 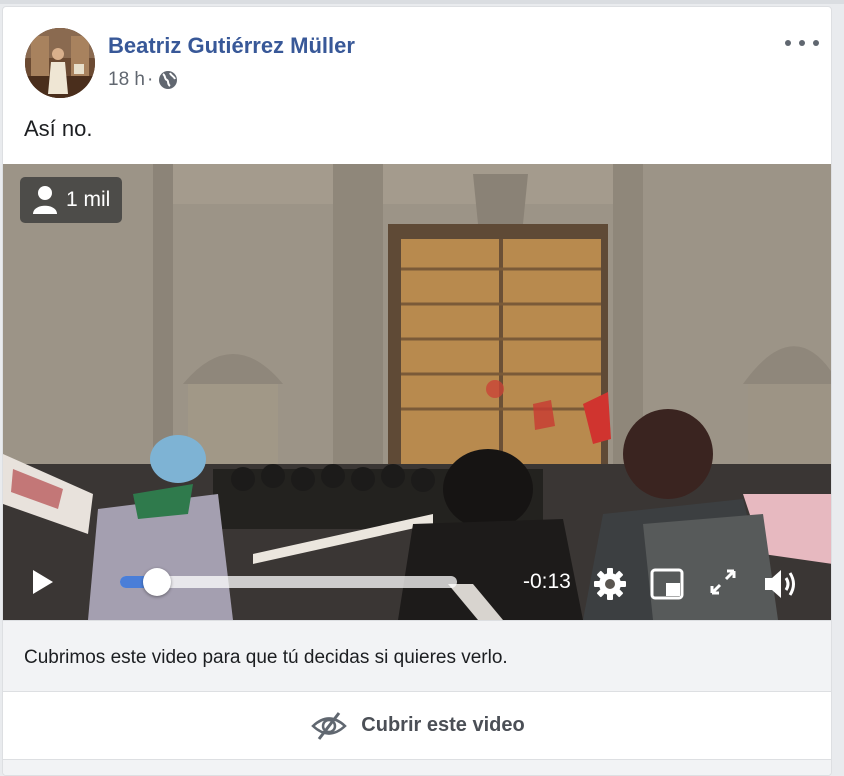 I want to click on play-icon, so click(x=43, y=582).